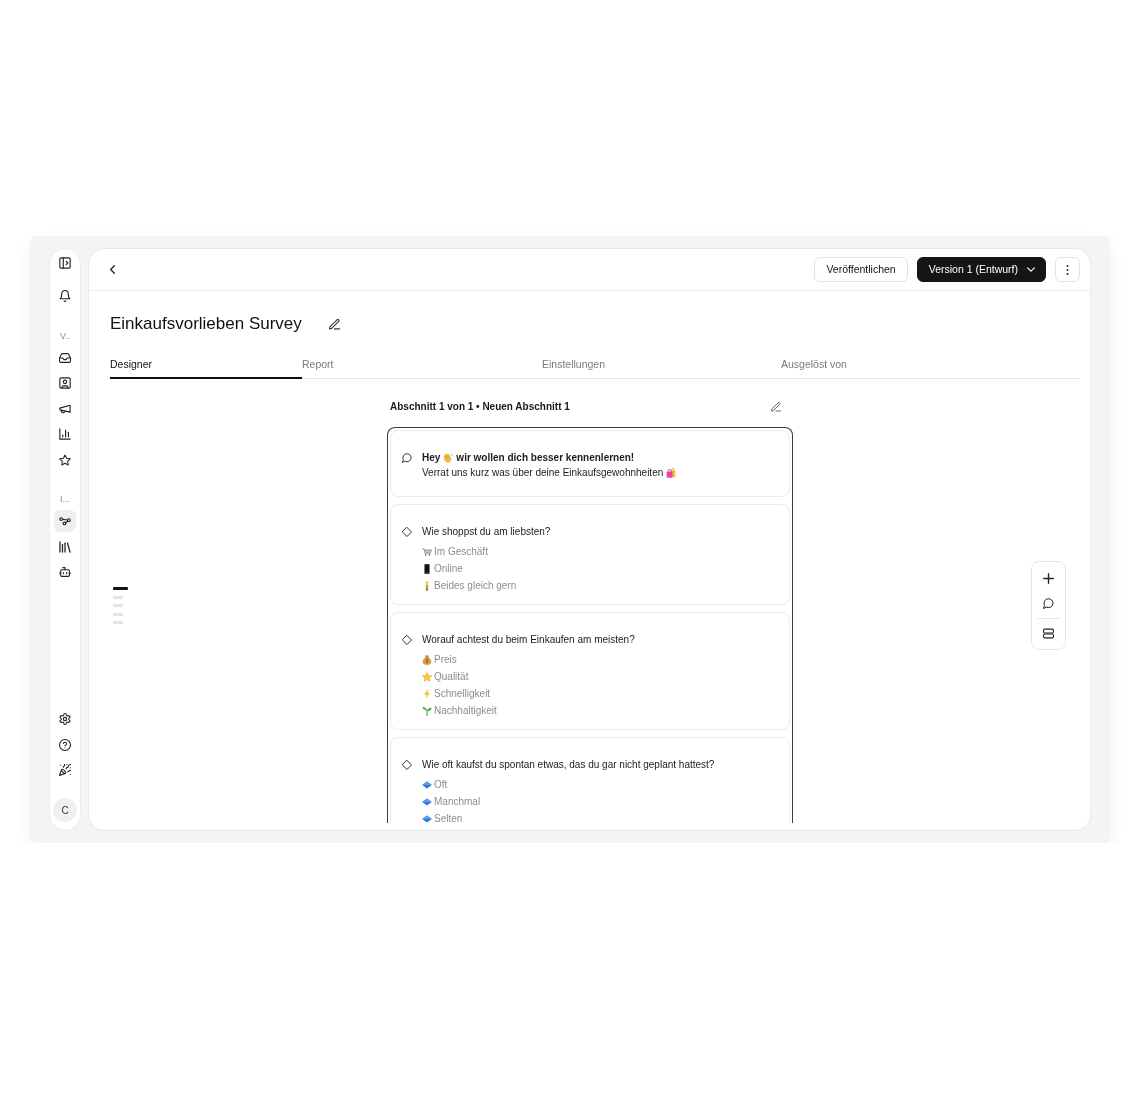 Image resolution: width=1140 pixels, height=1100 pixels. Describe the element at coordinates (528, 640) in the screenshot. I see `question-text: Worauf achtest du beim Einkaufen am meisten?` at that location.